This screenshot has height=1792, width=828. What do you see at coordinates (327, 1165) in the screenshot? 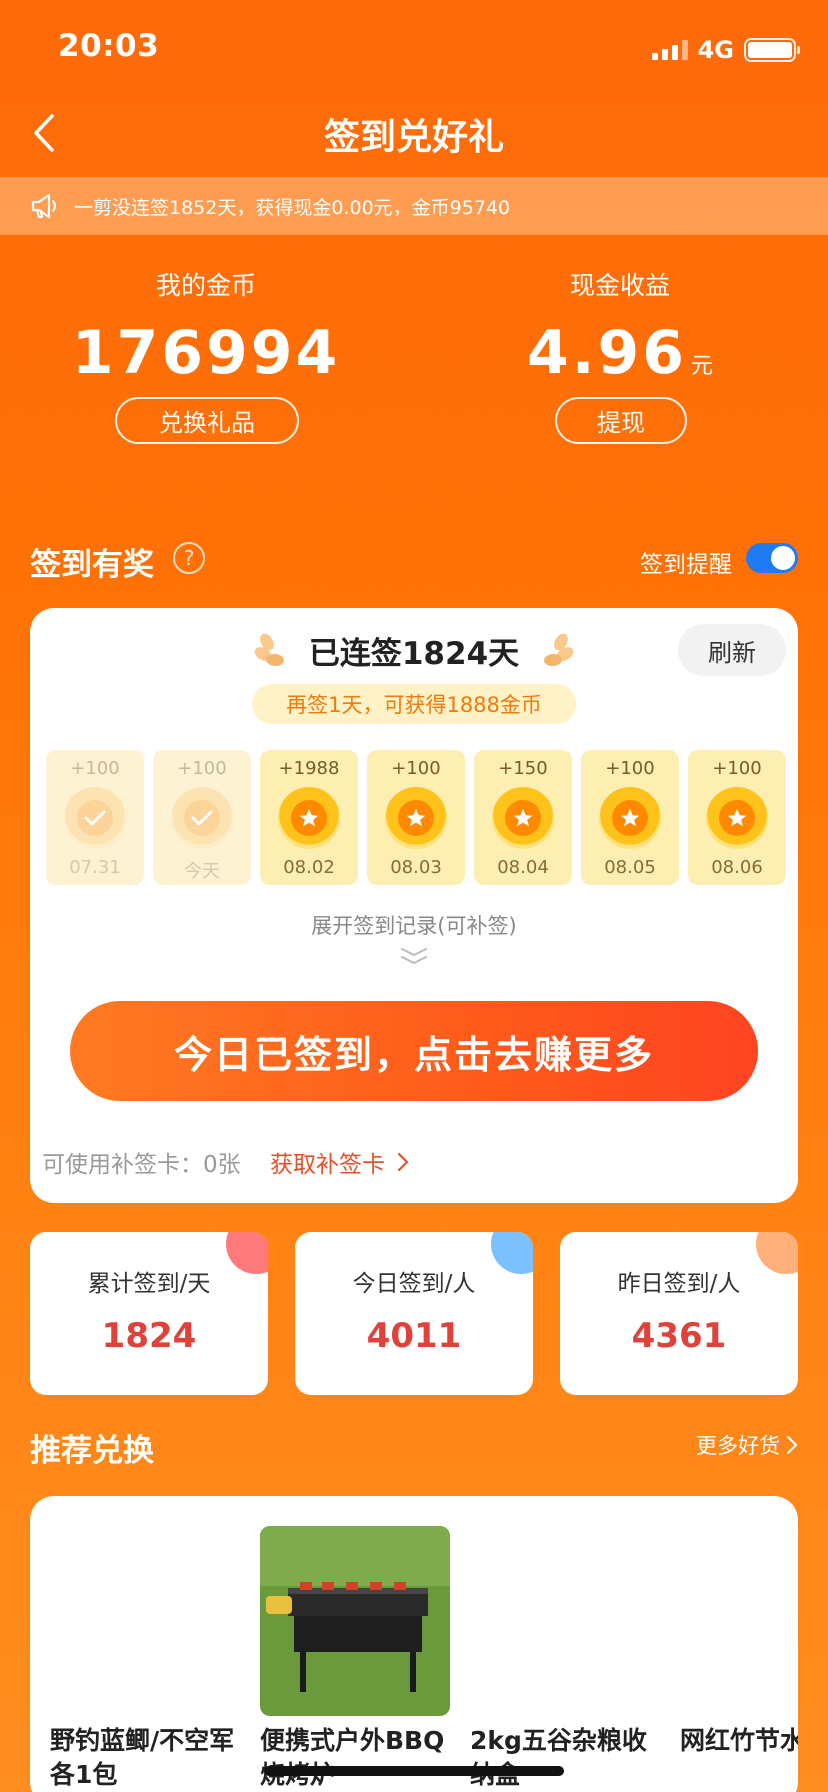
I see `get-makeup-card-label: 获取补签卡` at bounding box center [327, 1165].